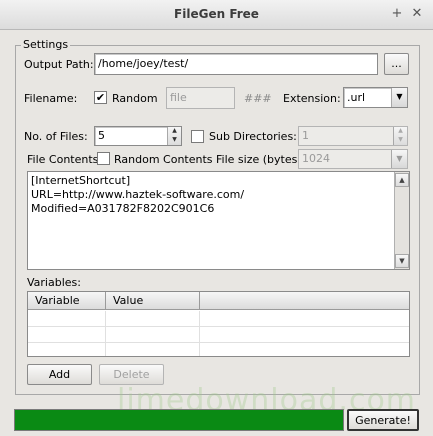  What do you see at coordinates (63, 159) in the screenshot?
I see `file-contents-label: File Contents` at bounding box center [63, 159].